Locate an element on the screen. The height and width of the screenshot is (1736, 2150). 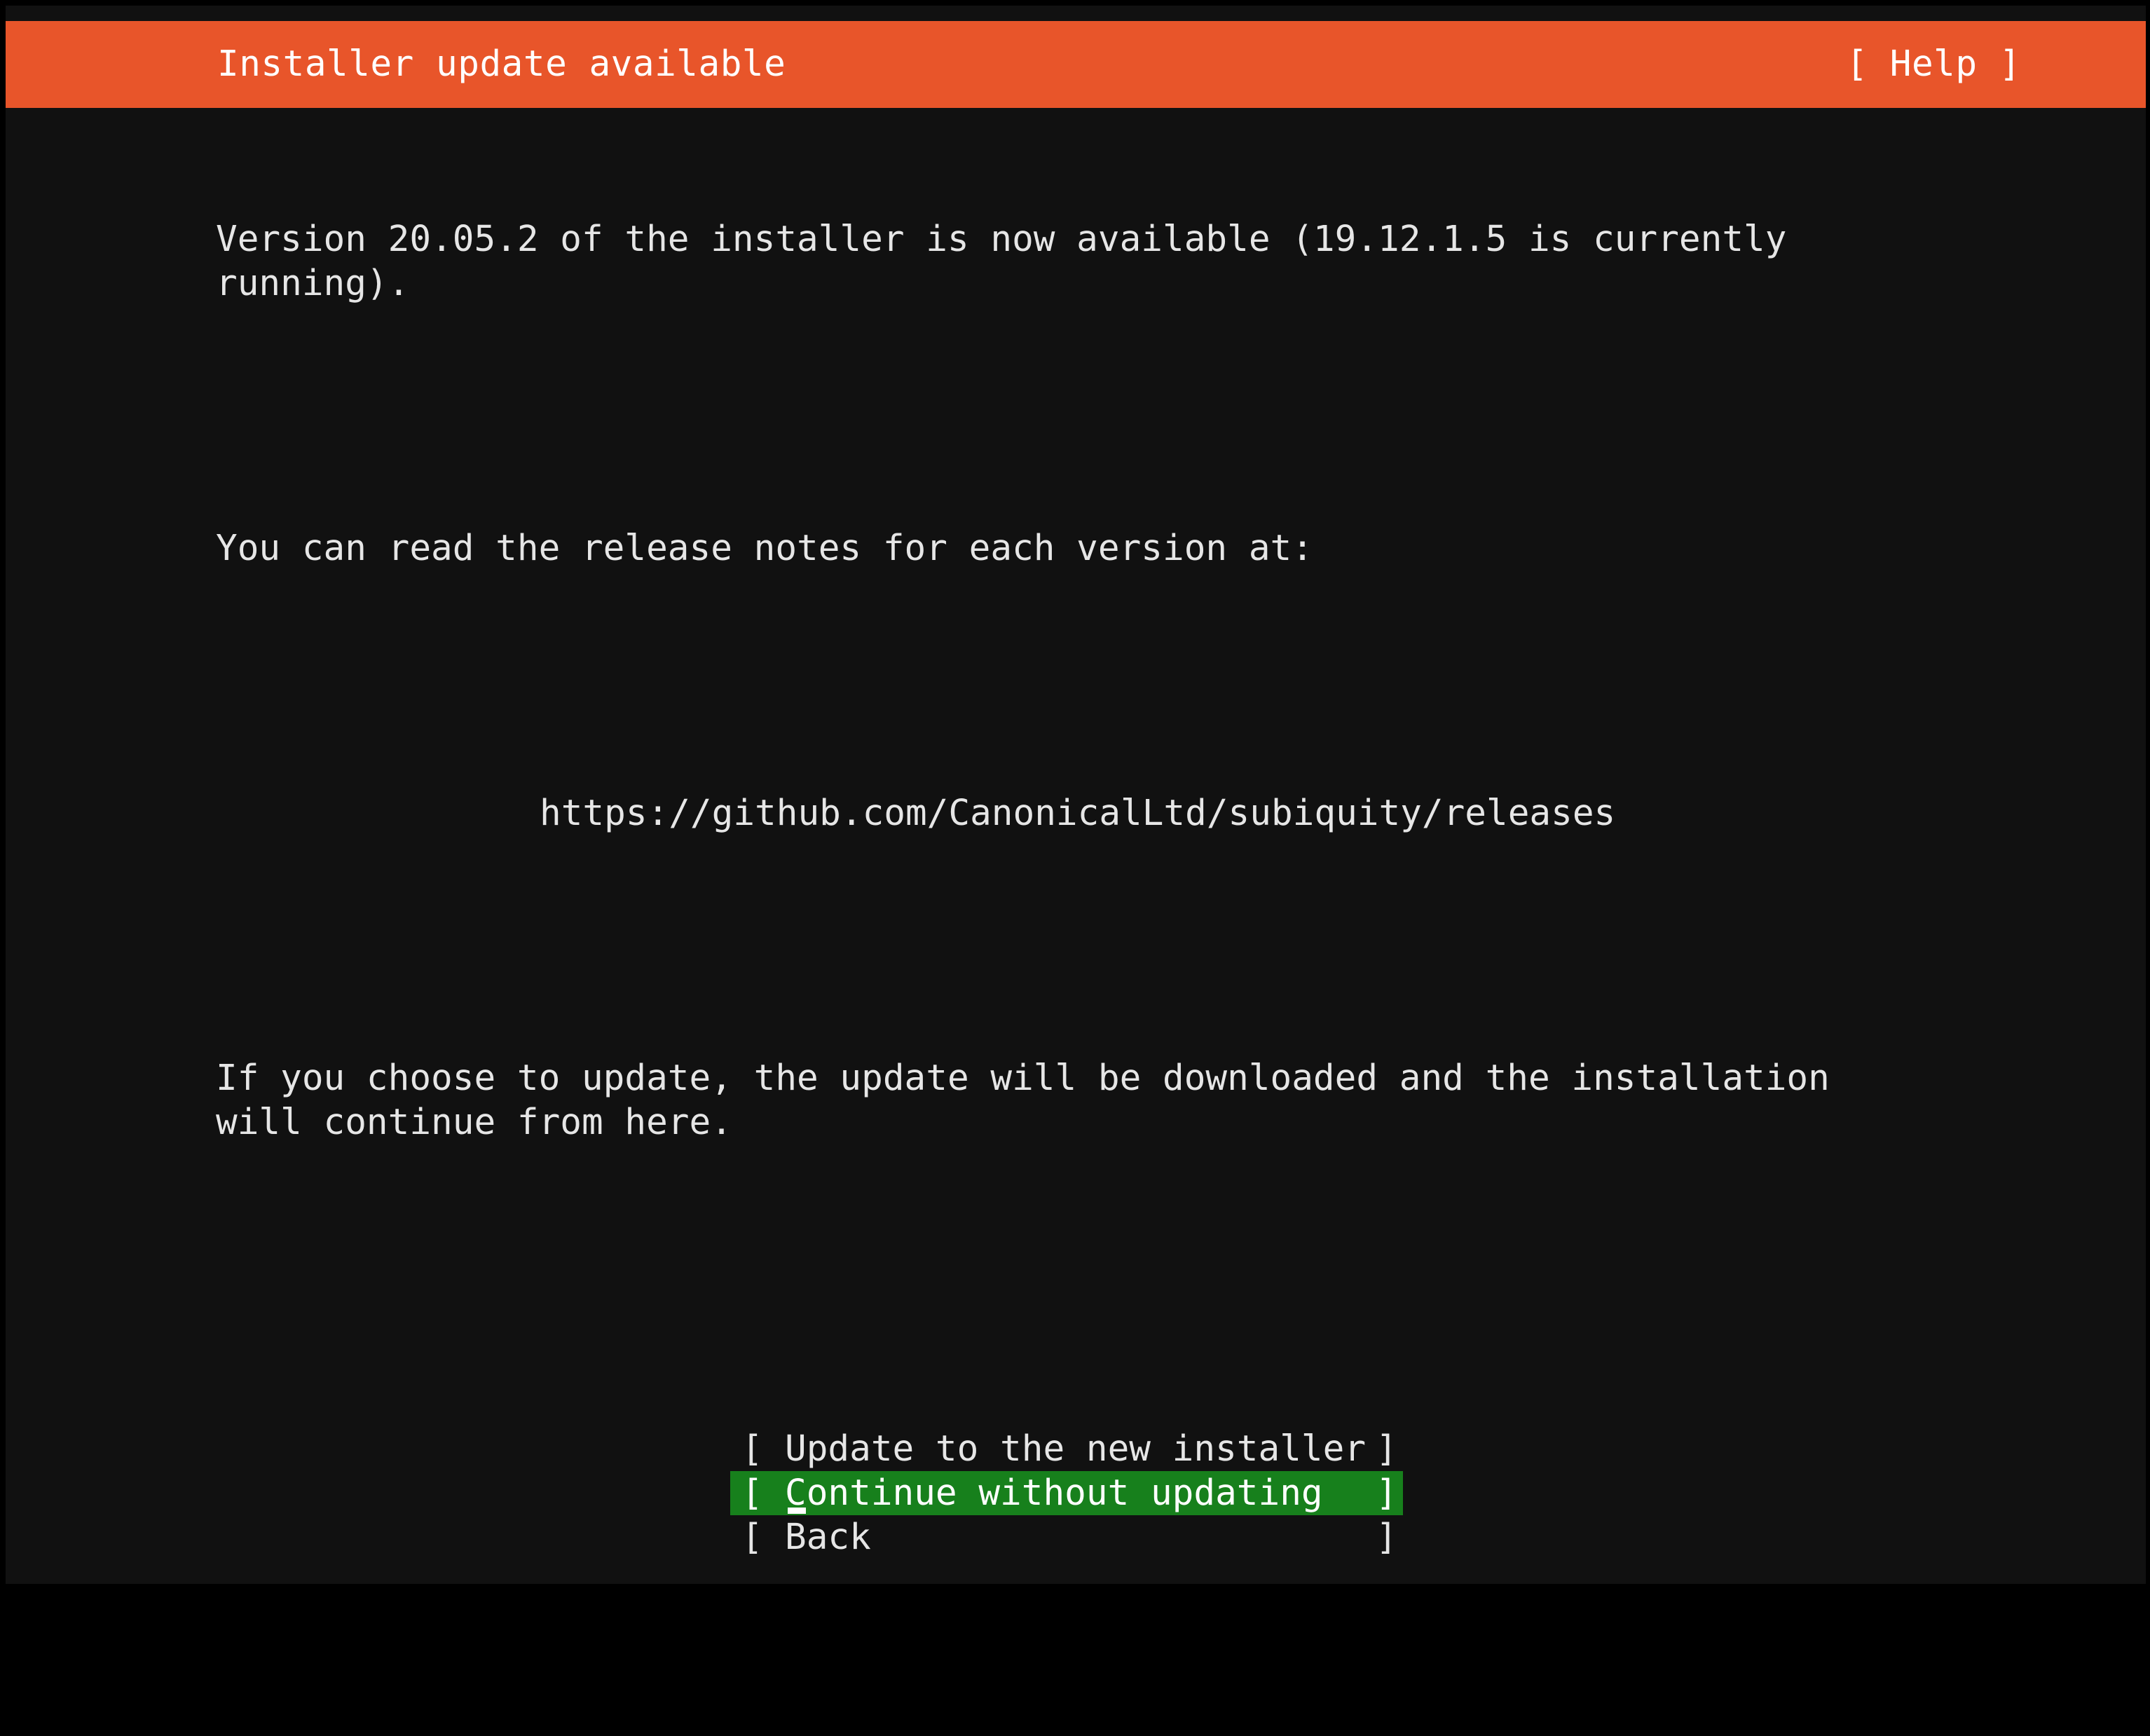
help-button: [ Help ] is located at coordinates (1933, 64).